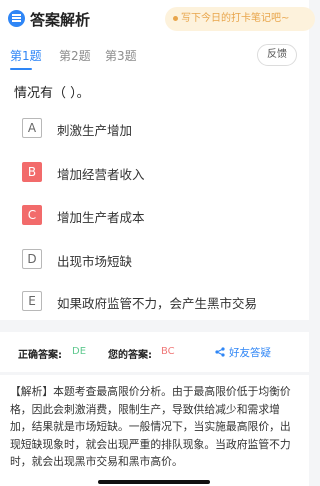  Describe the element at coordinates (32, 128) in the screenshot. I see `option-letter: A` at that location.